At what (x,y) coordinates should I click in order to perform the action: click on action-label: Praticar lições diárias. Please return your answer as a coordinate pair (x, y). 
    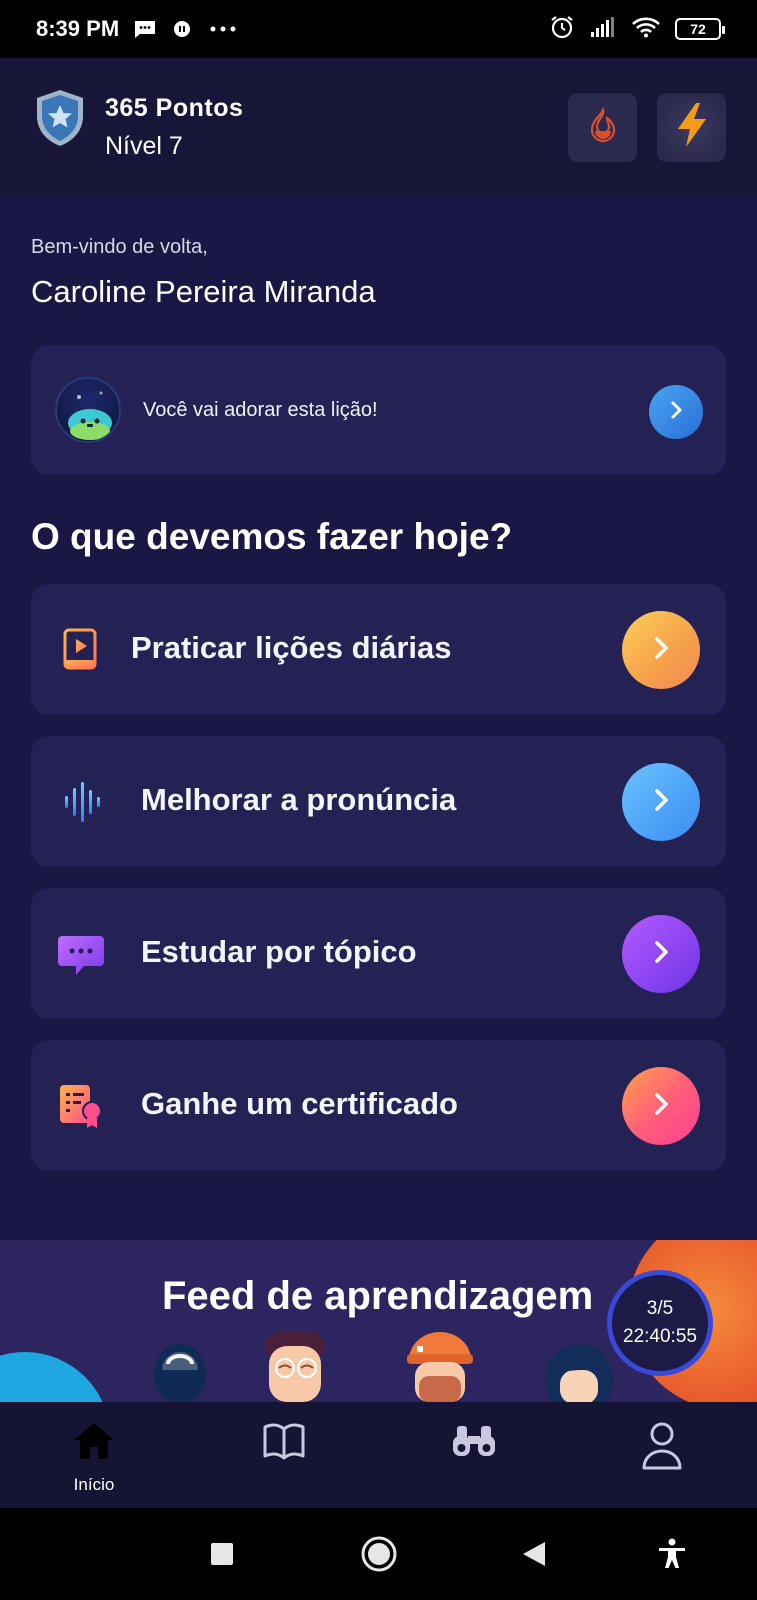
    Looking at the image, I should click on (291, 647).